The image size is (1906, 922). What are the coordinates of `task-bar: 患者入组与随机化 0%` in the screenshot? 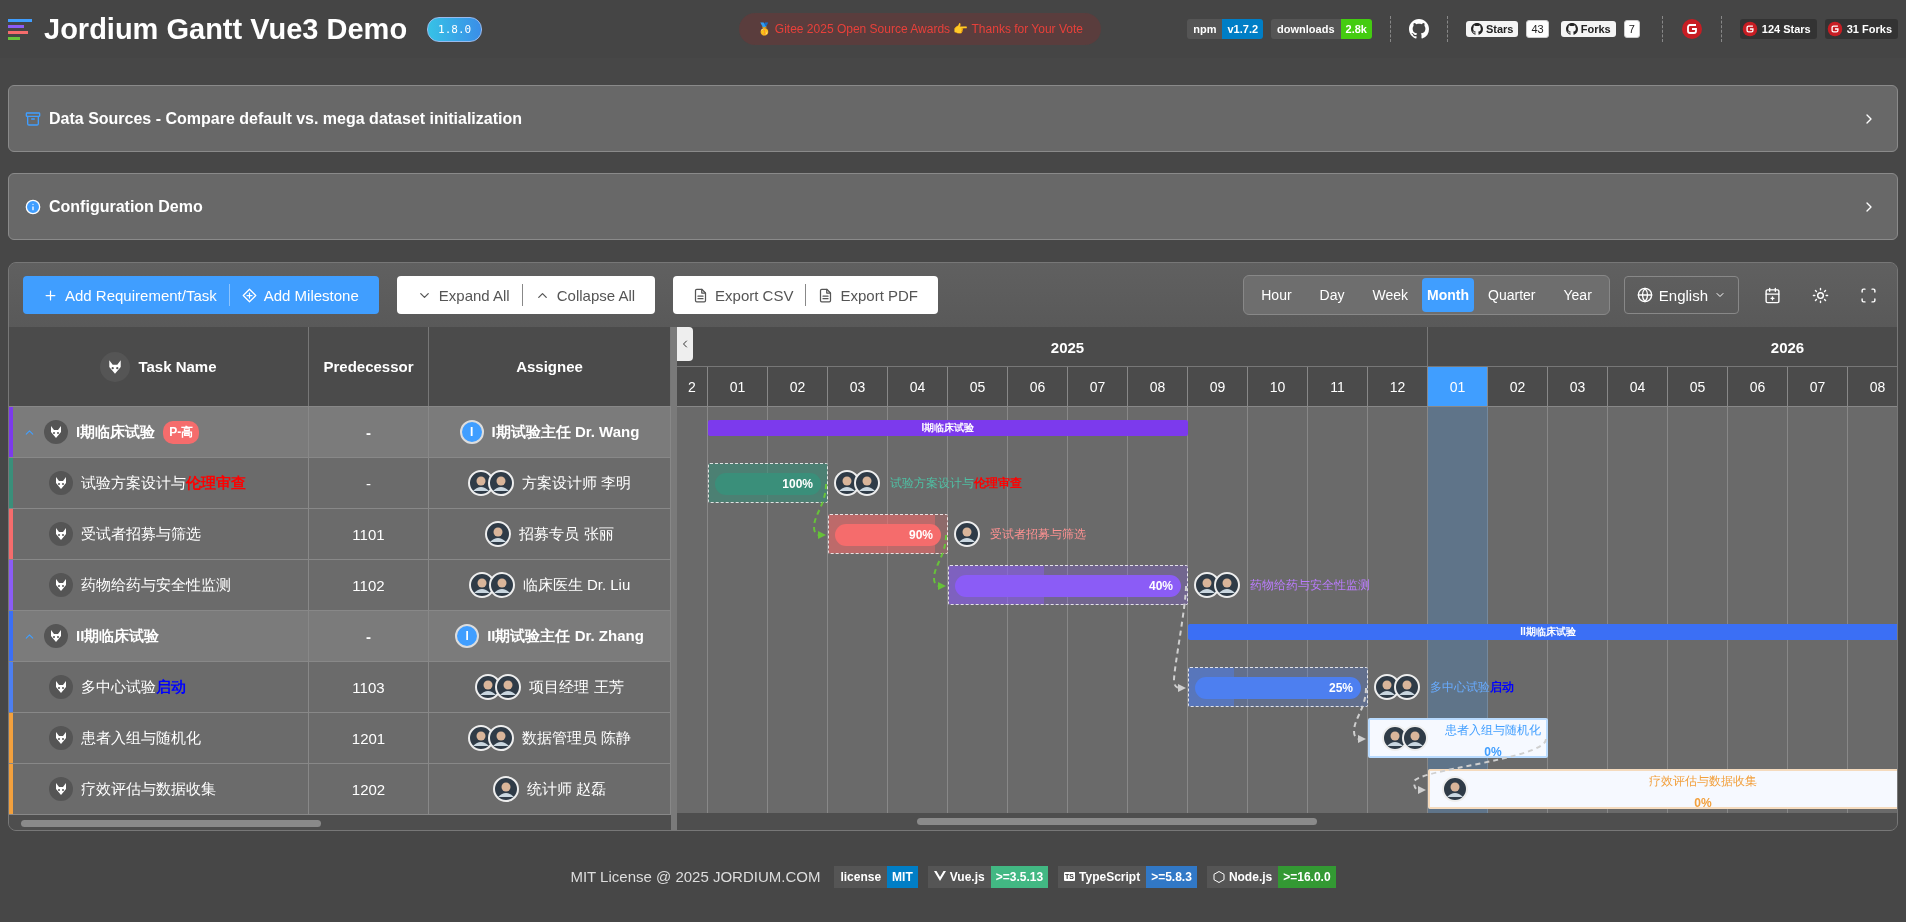 It's located at (1458, 738).